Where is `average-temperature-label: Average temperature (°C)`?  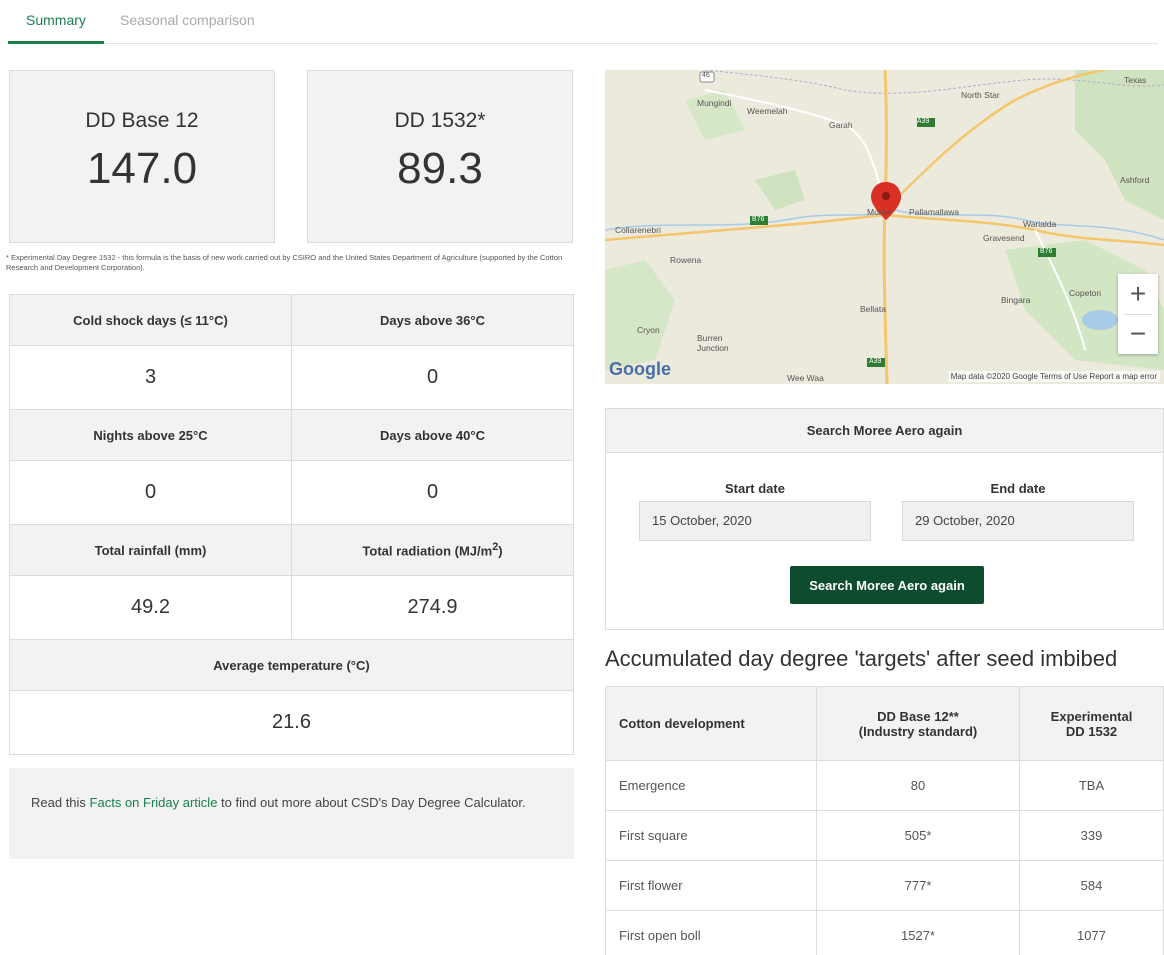
average-temperature-label: Average temperature (°C) is located at coordinates (291, 665).